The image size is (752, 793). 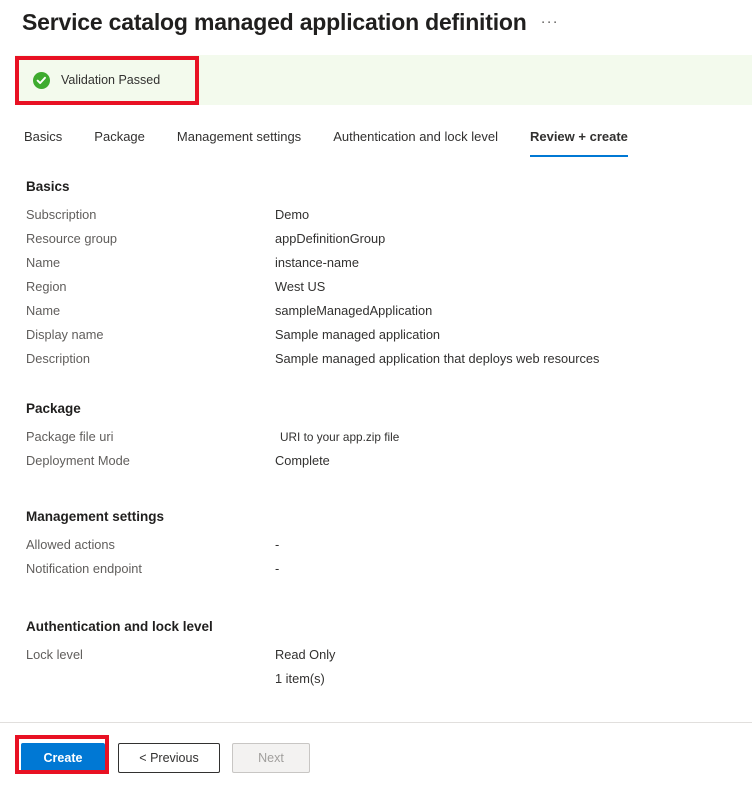 What do you see at coordinates (43, 262) in the screenshot?
I see `label-name-instance: Name` at bounding box center [43, 262].